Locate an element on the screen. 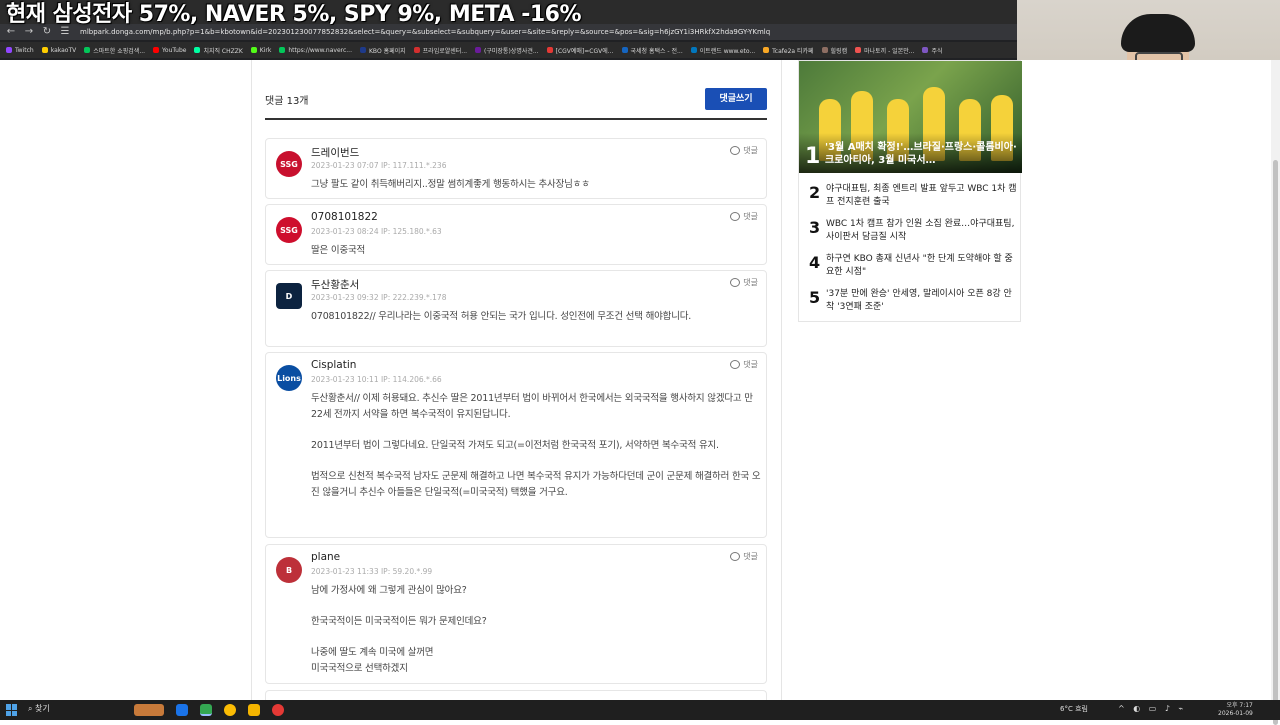  stream-headline-overlay: 현재 삼성전자 57%, NAVER 5%, SPY 9%, META -16% is located at coordinates (294, 14).